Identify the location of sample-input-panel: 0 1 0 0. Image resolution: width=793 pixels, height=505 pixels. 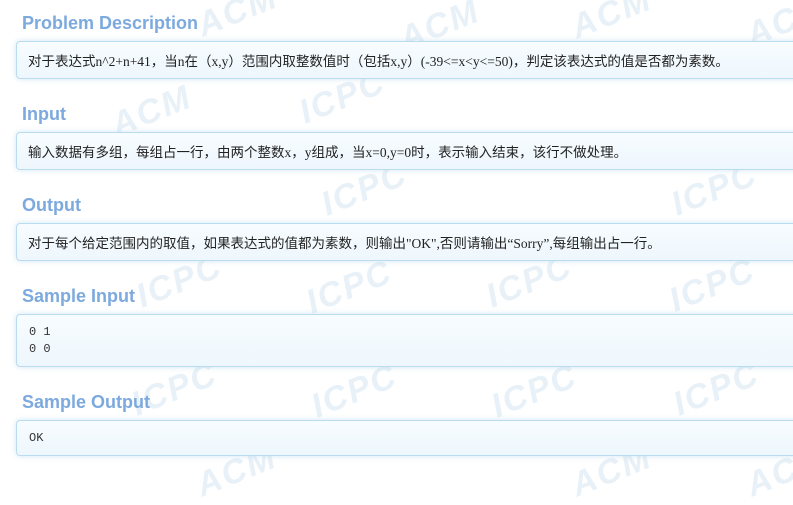
(404, 340).